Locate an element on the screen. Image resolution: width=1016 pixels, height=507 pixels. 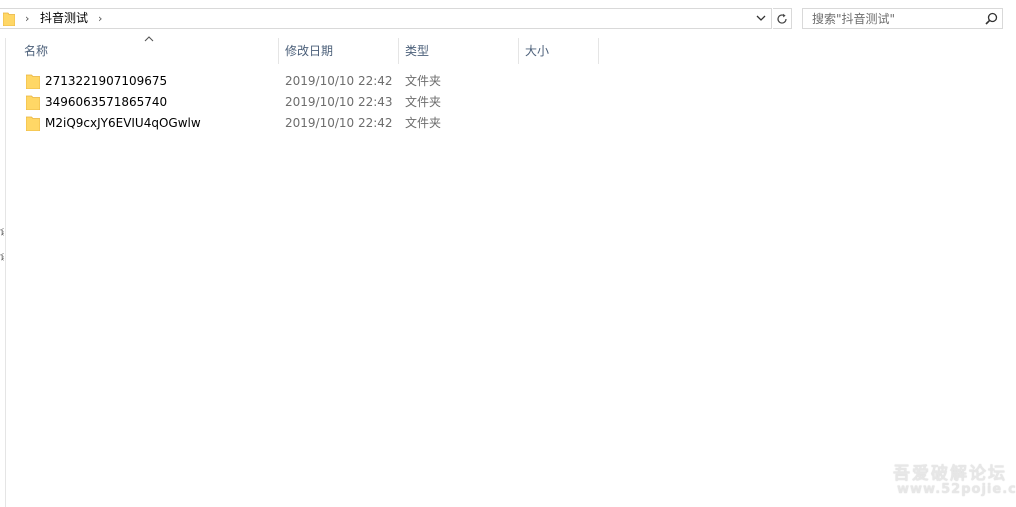
file-row: 3496063571865740 2019/10/10 22:43 文件夹 is located at coordinates (242, 102).